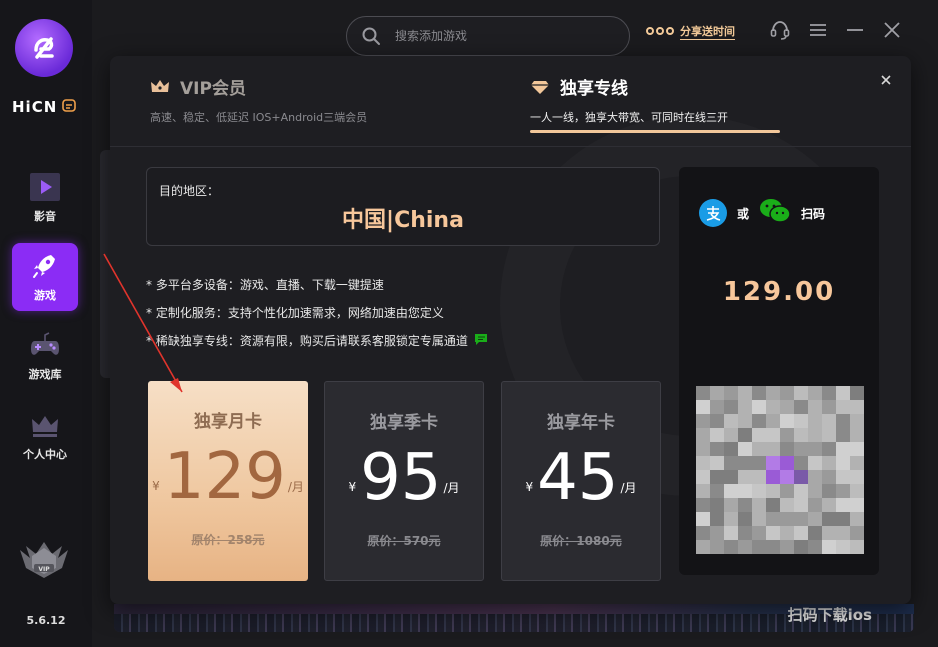  Describe the element at coordinates (45, 454) in the screenshot. I see `sidebar-item-label: 个人中心` at that location.